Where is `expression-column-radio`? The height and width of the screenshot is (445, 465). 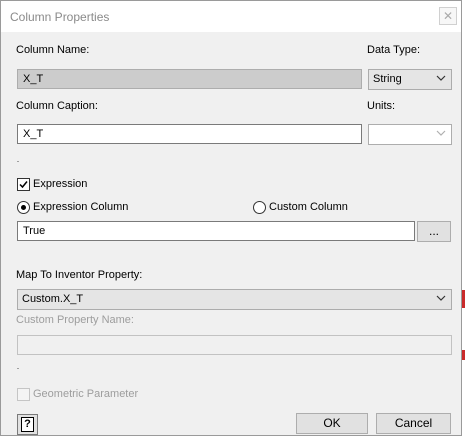 expression-column-radio is located at coordinates (23, 207).